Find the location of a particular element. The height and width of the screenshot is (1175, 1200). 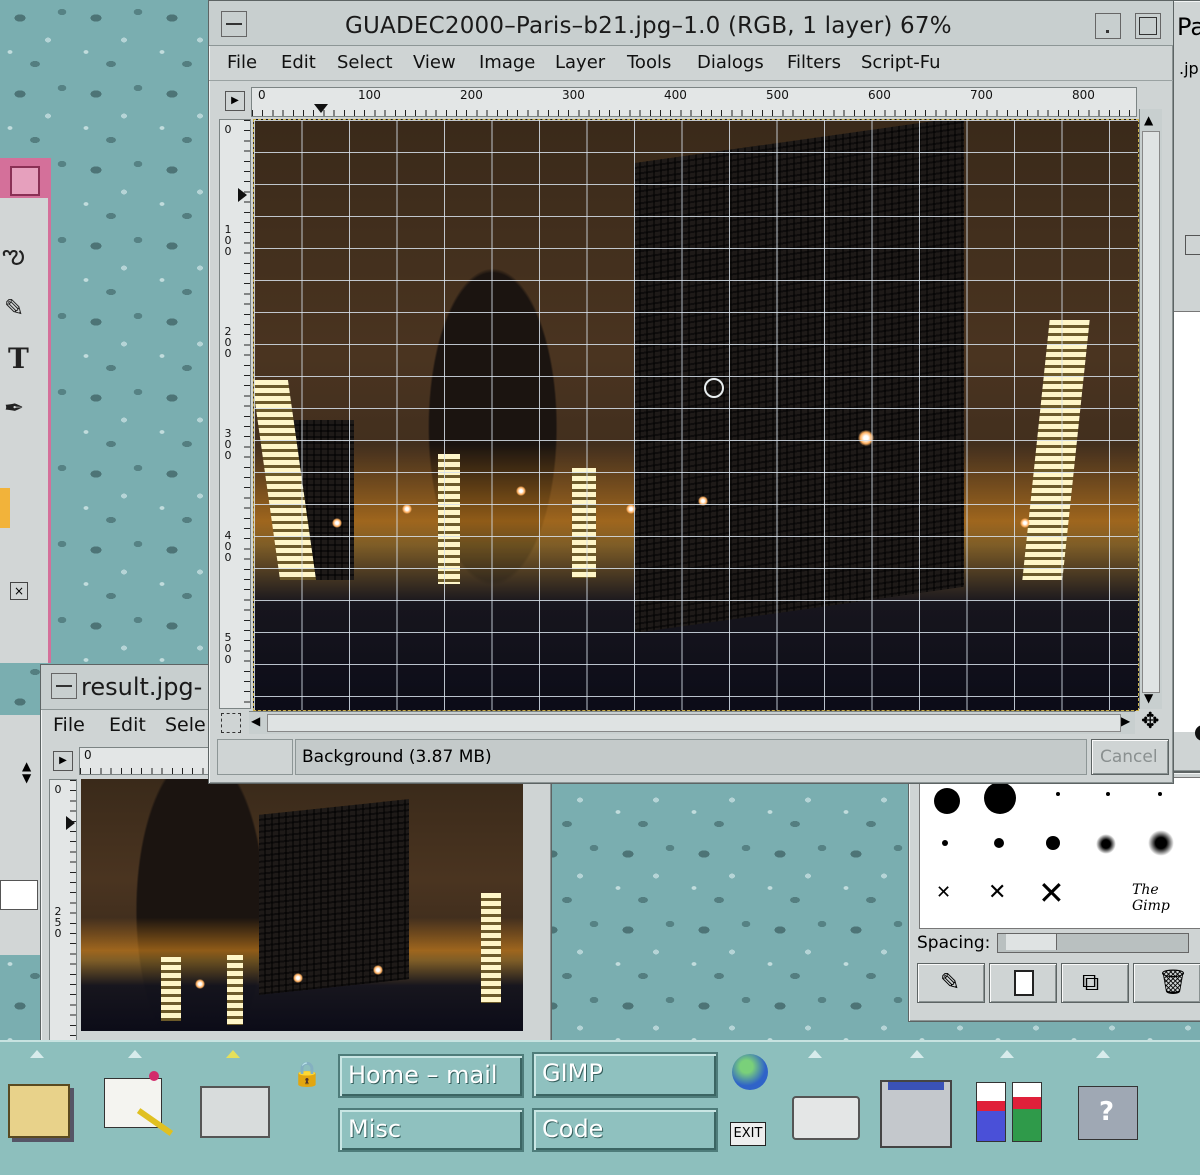

printer-icon is located at coordinates (826, 1118).